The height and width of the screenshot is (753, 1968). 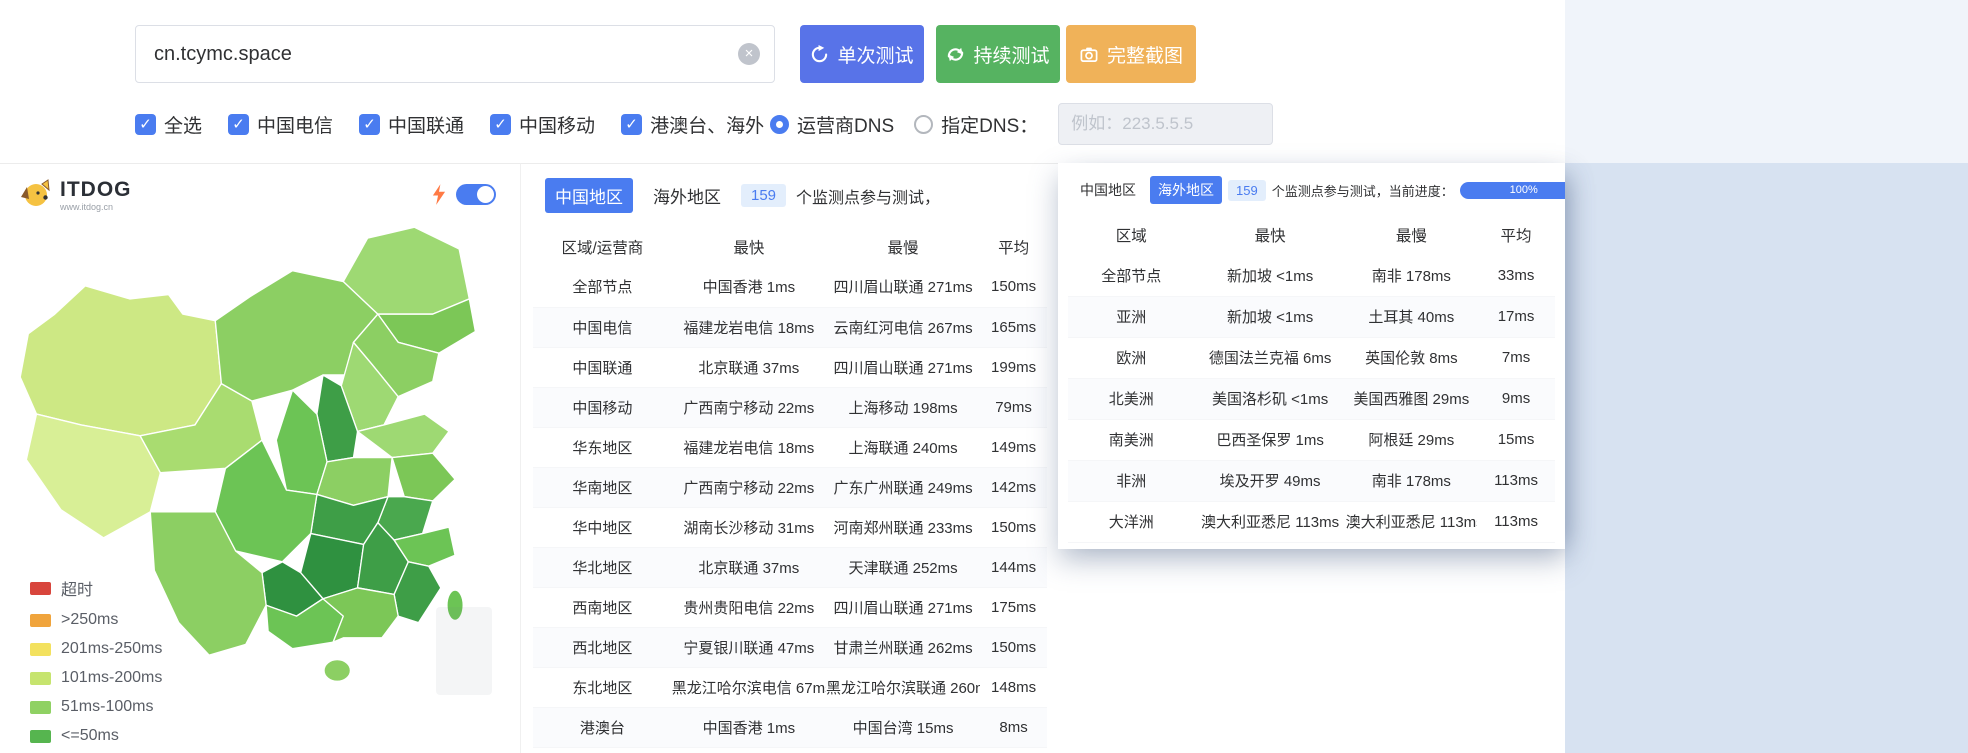 I want to click on carrier-checkbox: ✓ 中国电信, so click(x=280, y=124).